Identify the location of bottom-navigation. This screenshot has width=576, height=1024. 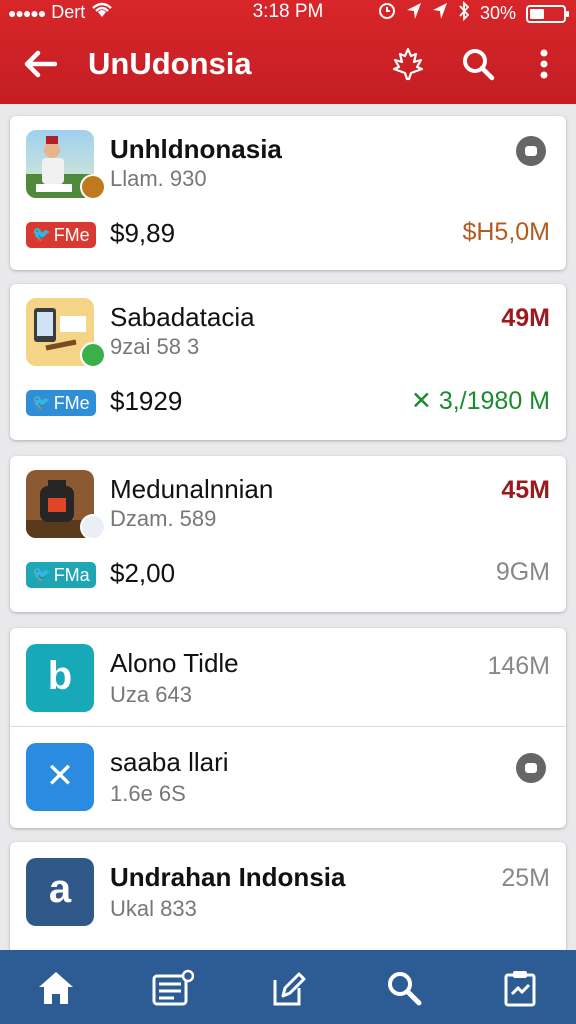
(288, 987).